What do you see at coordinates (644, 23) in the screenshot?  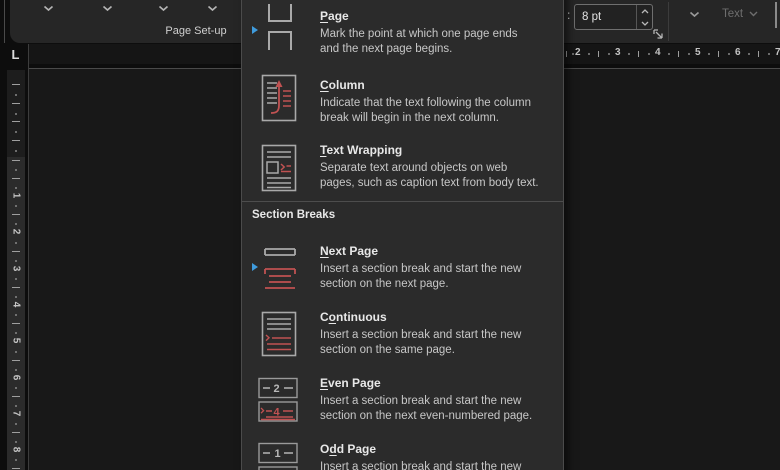 I see `spinner-down-button` at bounding box center [644, 23].